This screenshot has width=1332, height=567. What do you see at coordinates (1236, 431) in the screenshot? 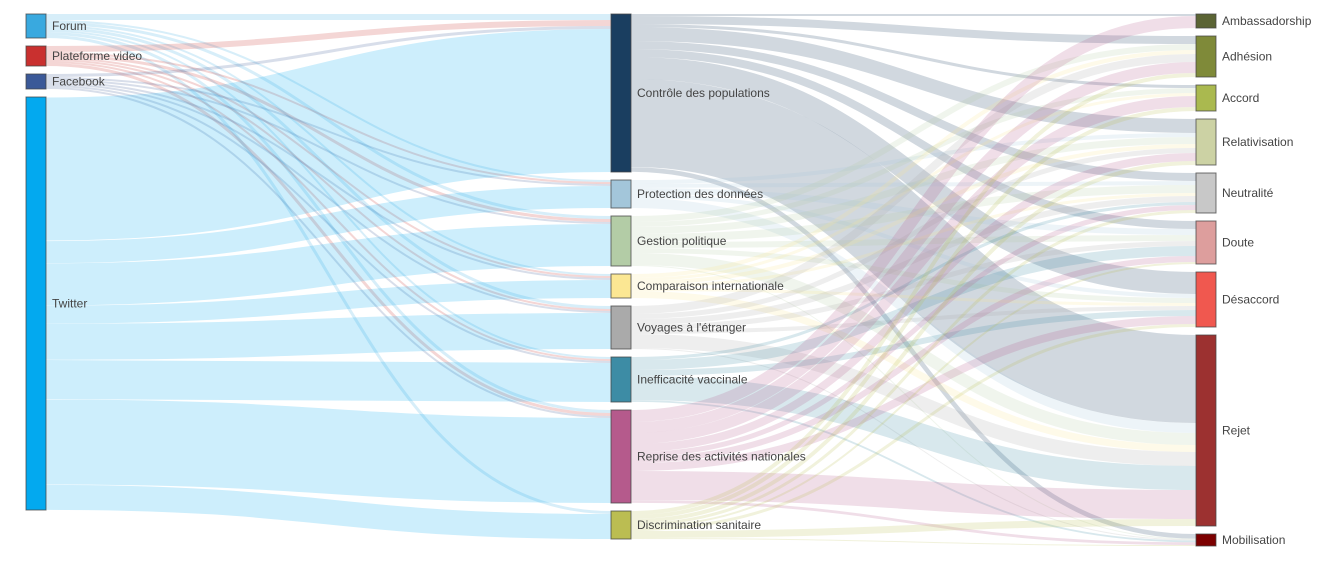
I see `node-label-rejet: Rejet` at bounding box center [1236, 431].